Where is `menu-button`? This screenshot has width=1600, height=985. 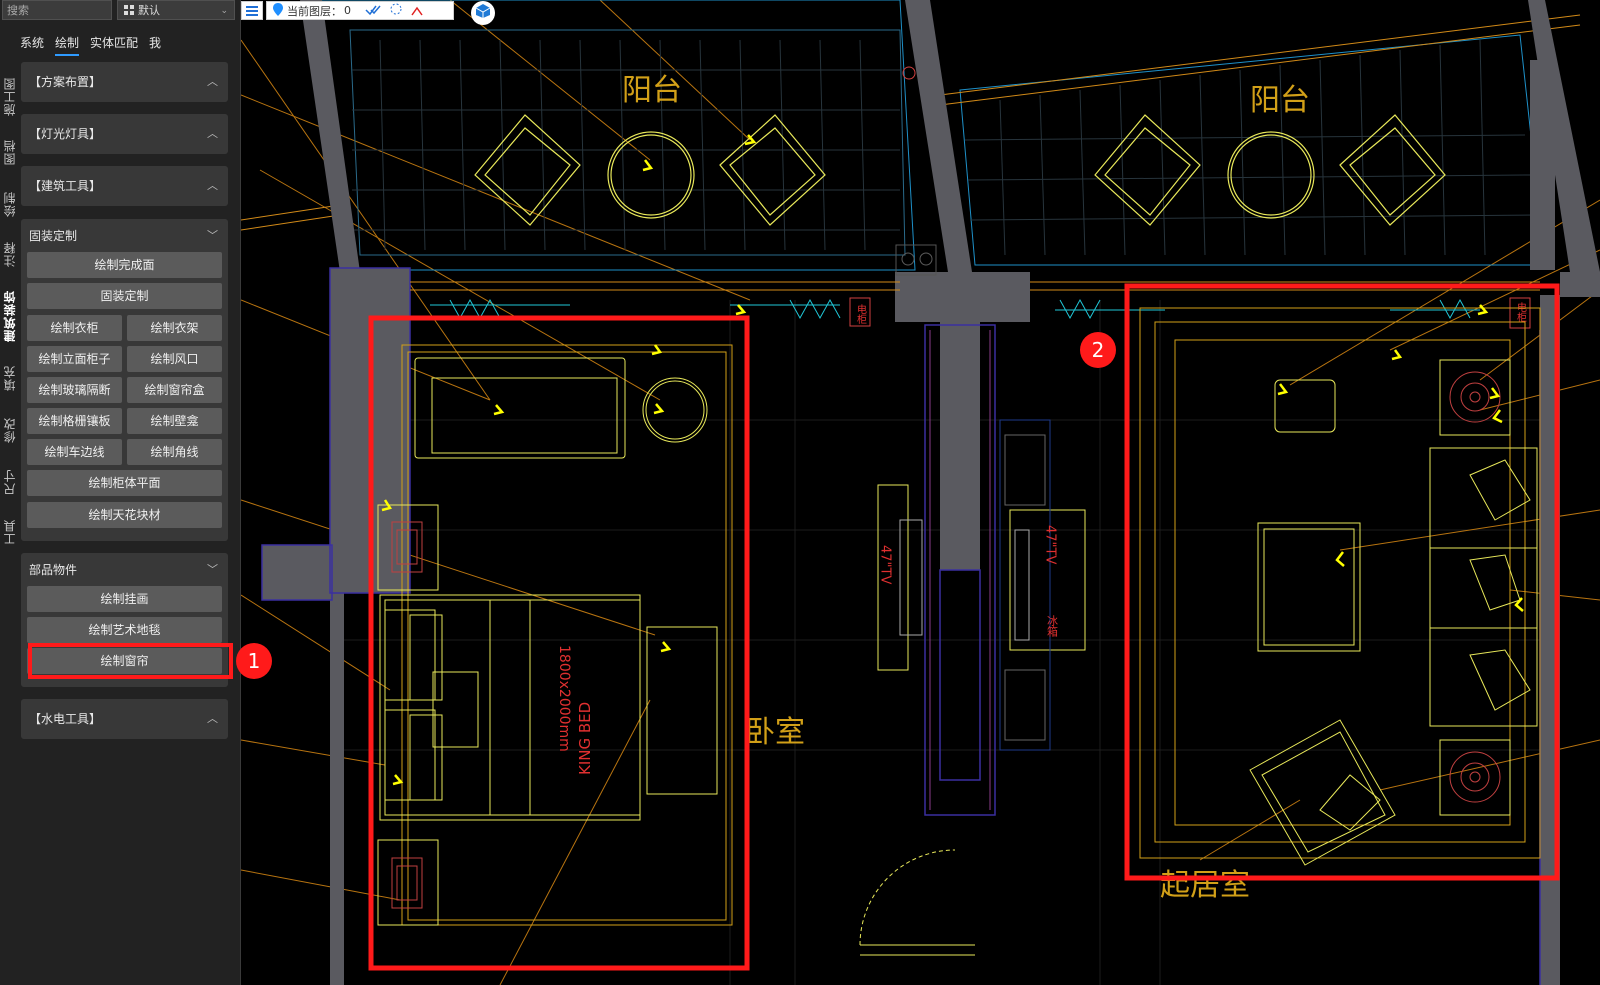 menu-button is located at coordinates (252, 10).